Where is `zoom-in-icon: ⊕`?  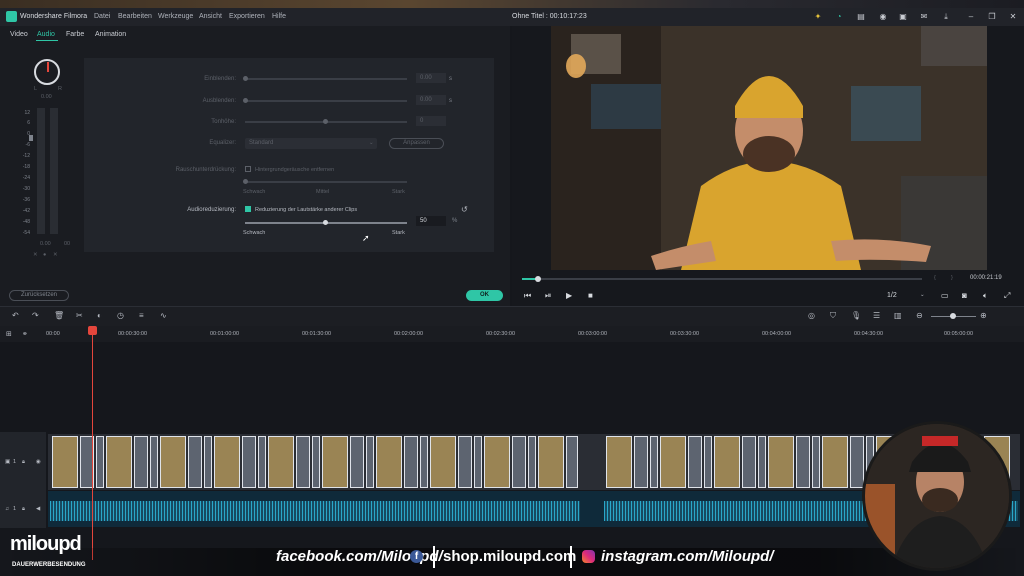 zoom-in-icon: ⊕ is located at coordinates (983, 315).